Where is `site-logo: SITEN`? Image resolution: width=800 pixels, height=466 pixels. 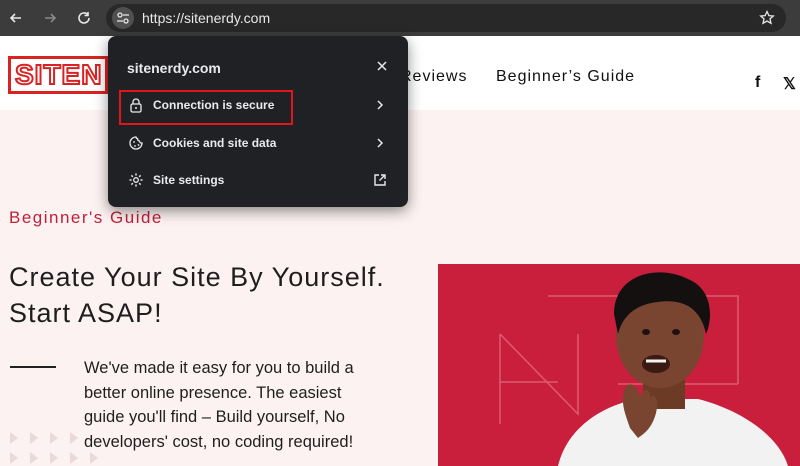
site-logo: SITEN is located at coordinates (58, 75).